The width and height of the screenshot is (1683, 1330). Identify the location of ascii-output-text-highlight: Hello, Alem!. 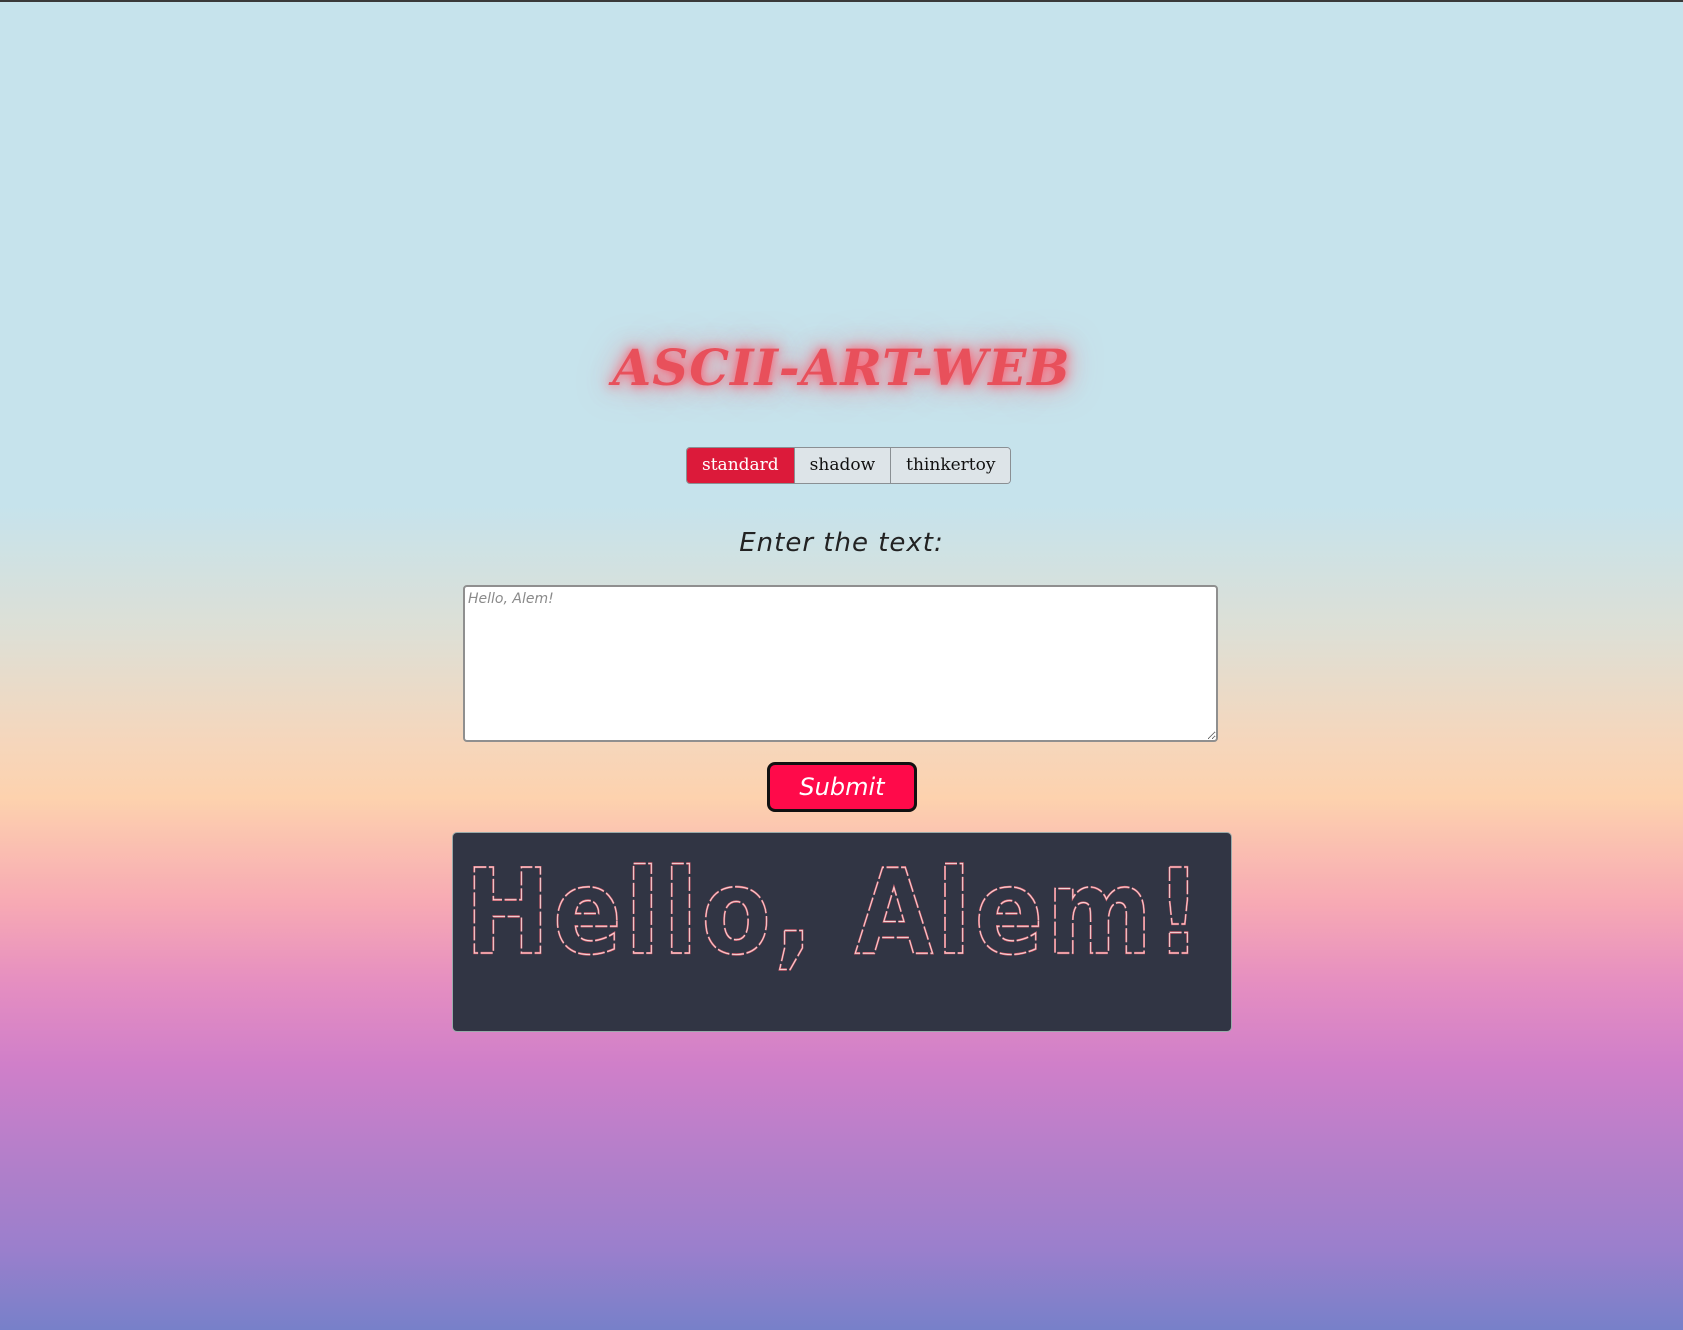
(835, 912).